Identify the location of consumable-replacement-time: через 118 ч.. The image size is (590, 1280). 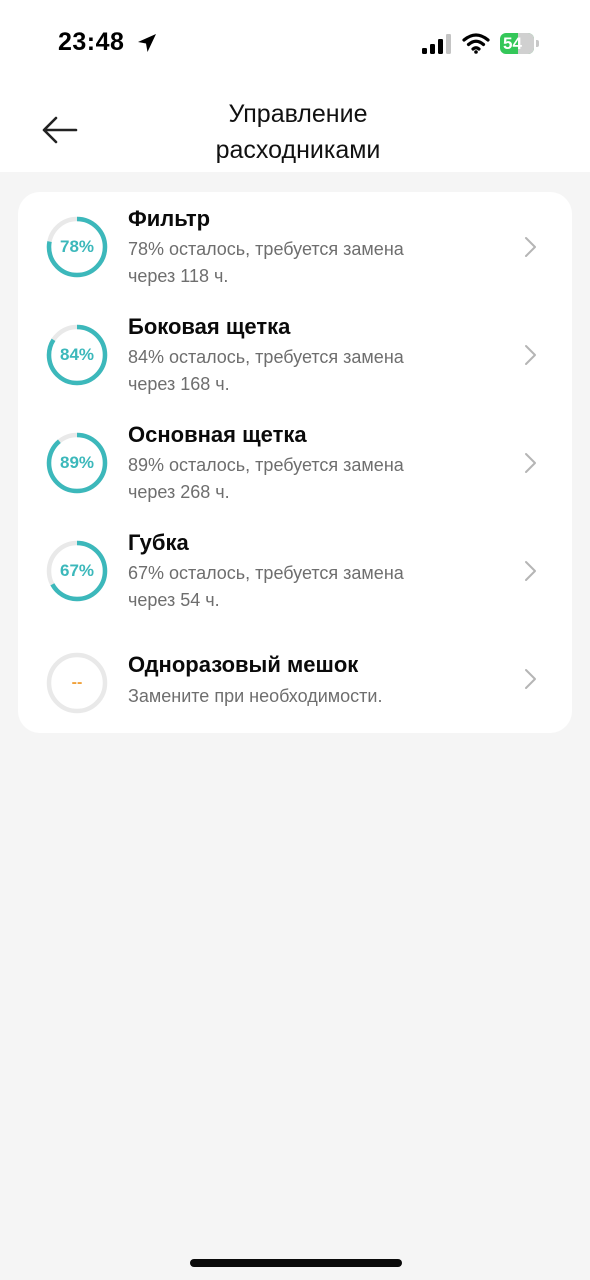
(178, 276).